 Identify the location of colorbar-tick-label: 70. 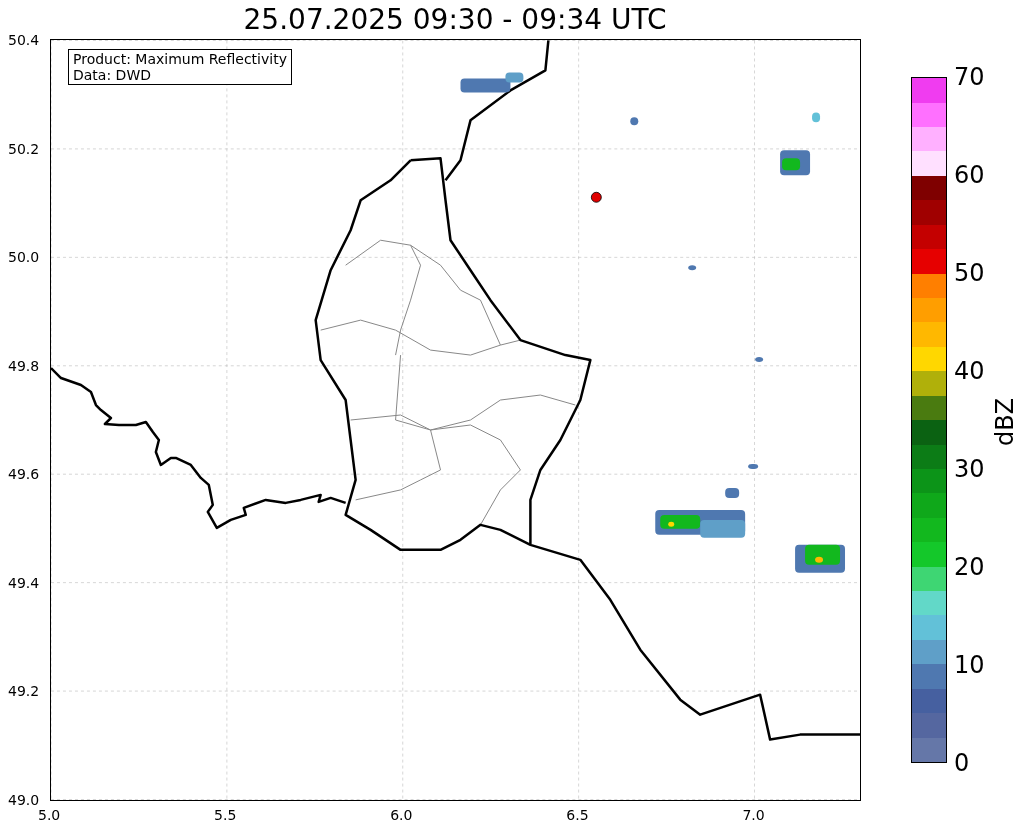
(969, 77).